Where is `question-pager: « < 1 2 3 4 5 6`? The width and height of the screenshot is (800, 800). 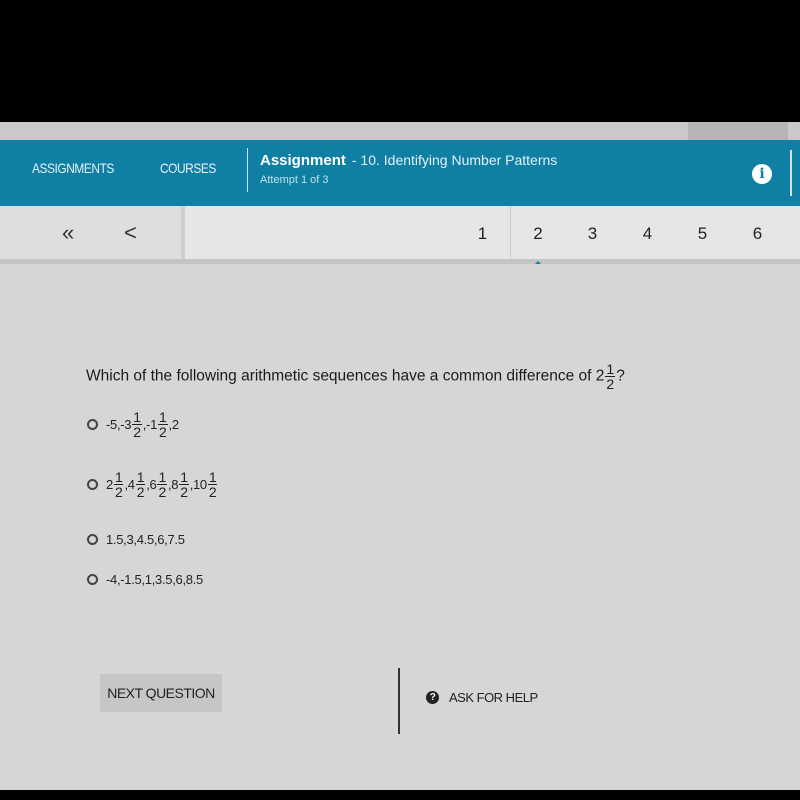
question-pager: « < 1 2 3 4 5 6 is located at coordinates (400, 238).